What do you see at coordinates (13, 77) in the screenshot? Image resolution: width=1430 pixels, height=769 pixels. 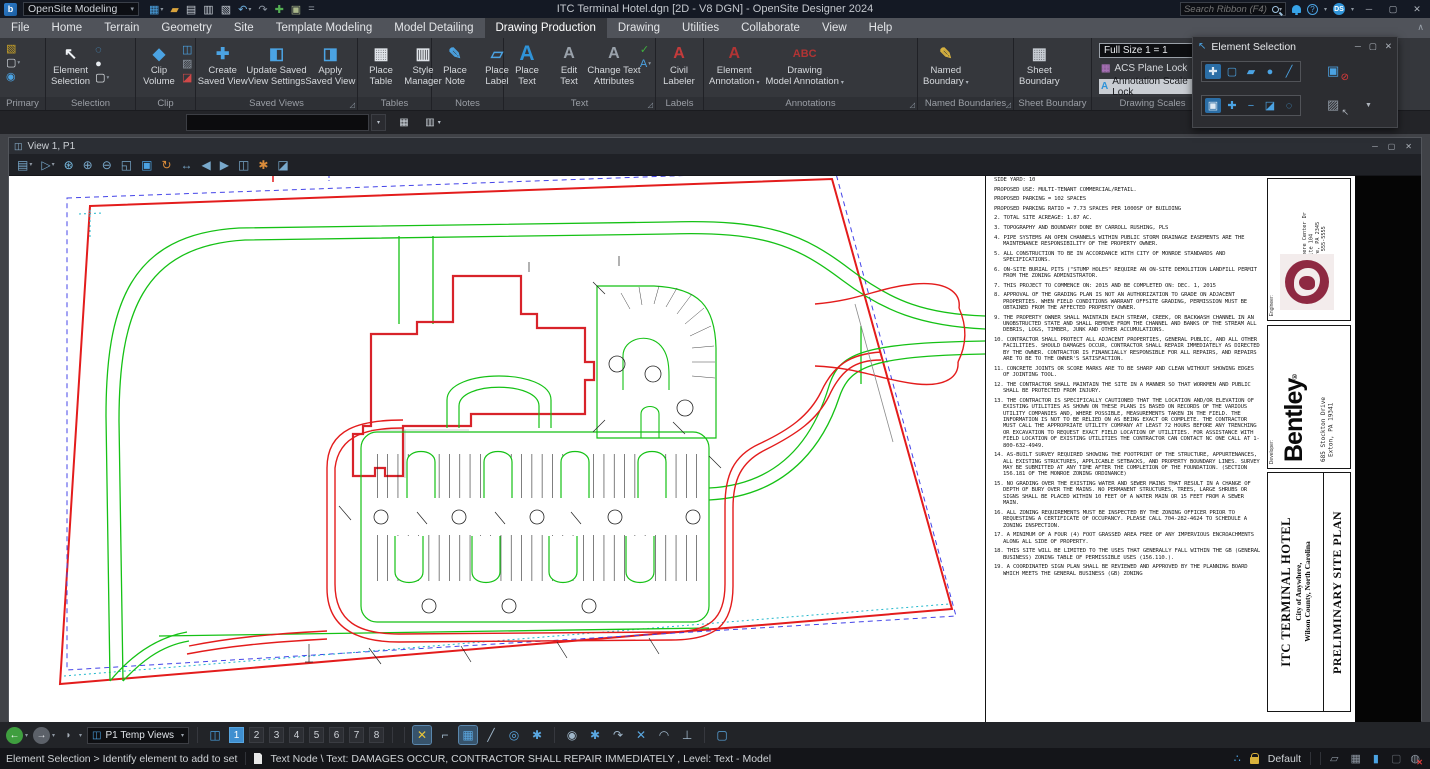 I see `properties-icon: ◉` at bounding box center [13, 77].